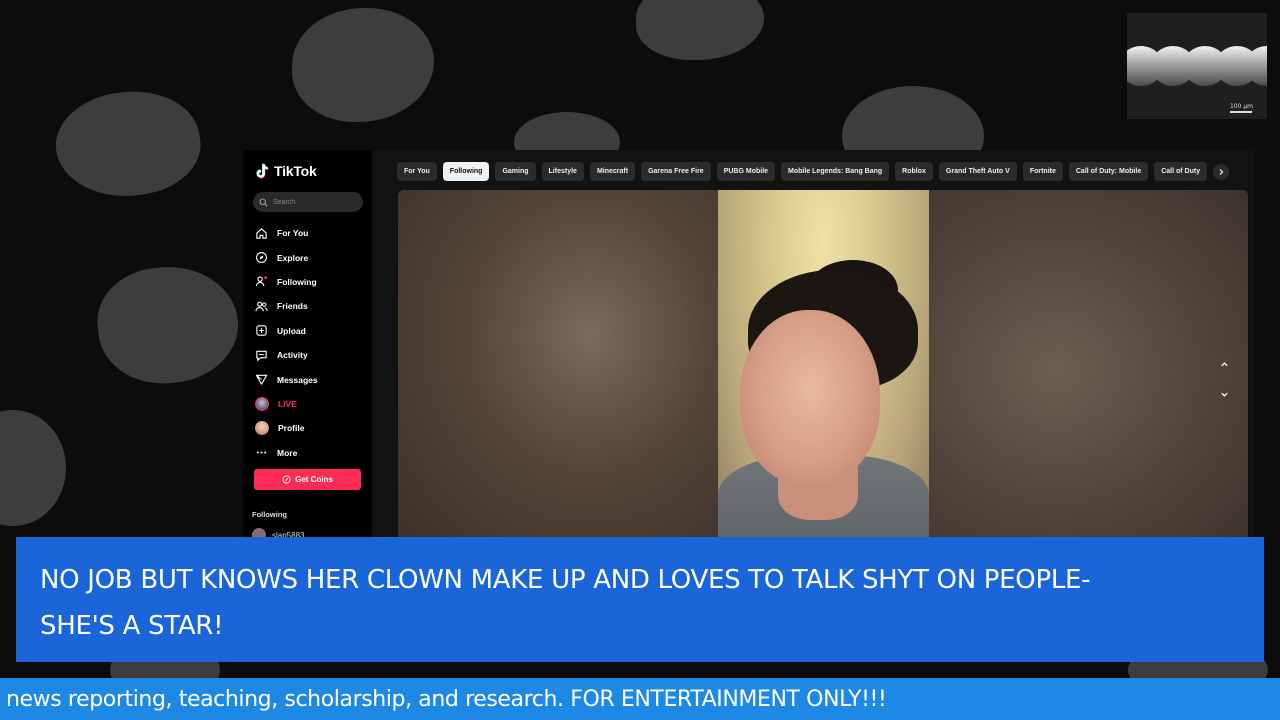 Image resolution: width=1280 pixels, height=720 pixels. What do you see at coordinates (318, 202) in the screenshot?
I see `search-input` at bounding box center [318, 202].